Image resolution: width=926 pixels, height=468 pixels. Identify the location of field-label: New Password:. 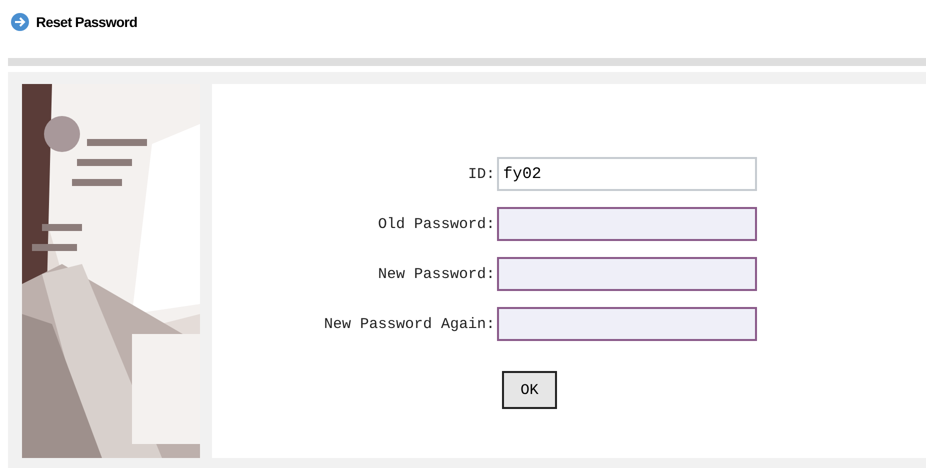
(436, 274).